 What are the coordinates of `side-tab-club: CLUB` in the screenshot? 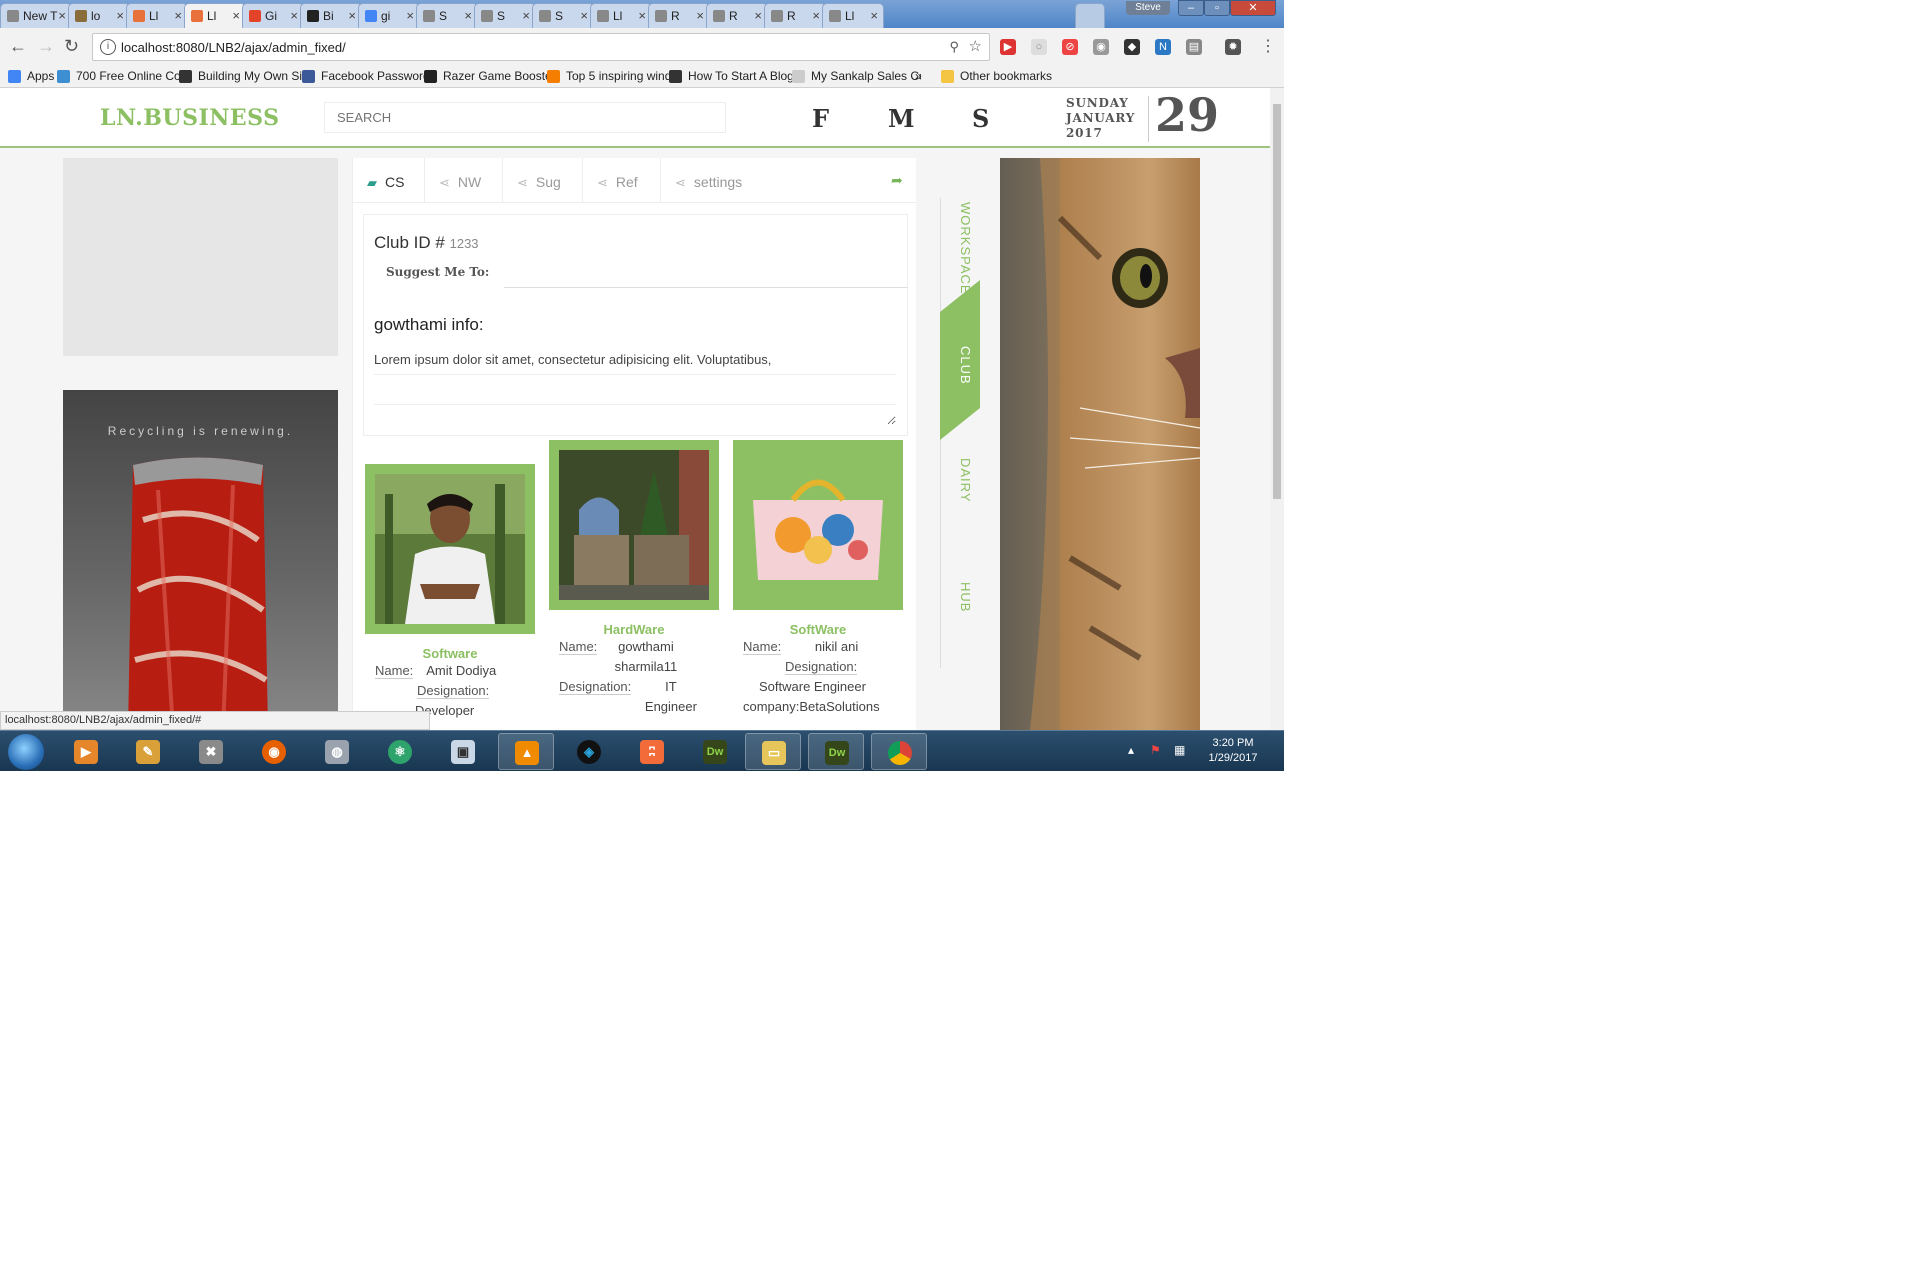 It's located at (963, 365).